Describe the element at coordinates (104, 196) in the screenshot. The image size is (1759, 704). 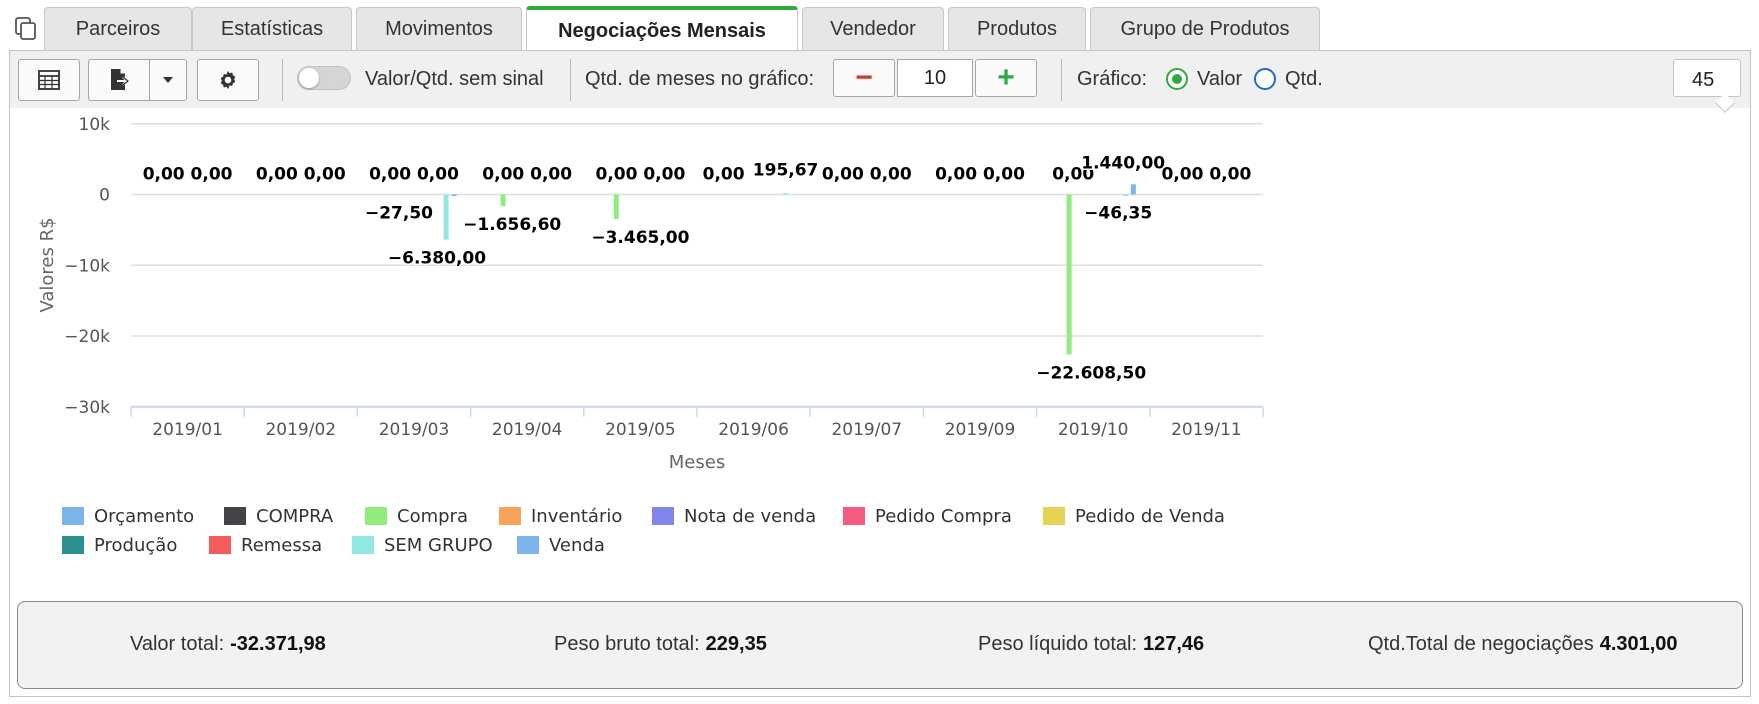
I see `y-tick-label: 0` at that location.